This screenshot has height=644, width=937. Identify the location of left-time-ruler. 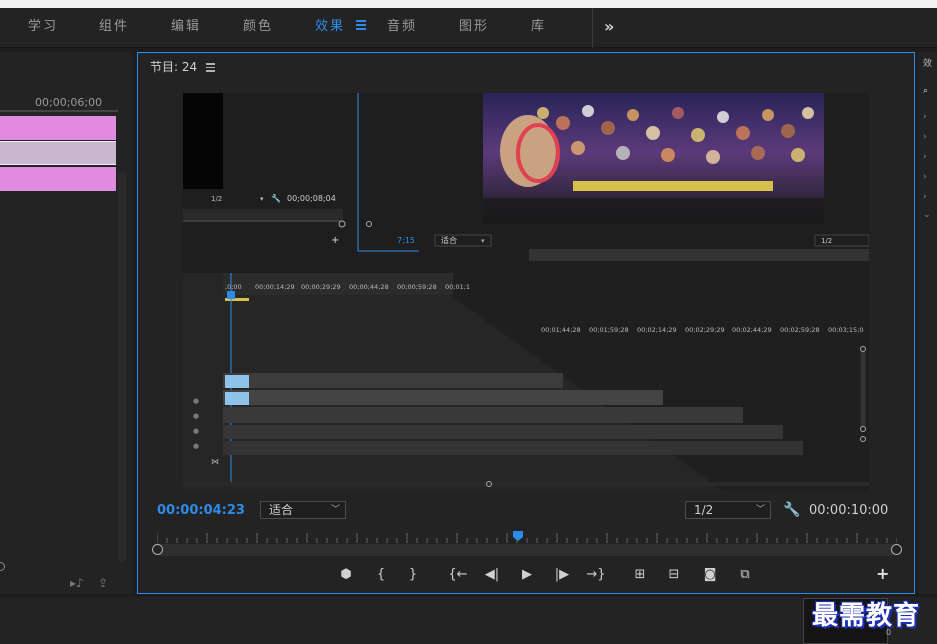
(59, 111).